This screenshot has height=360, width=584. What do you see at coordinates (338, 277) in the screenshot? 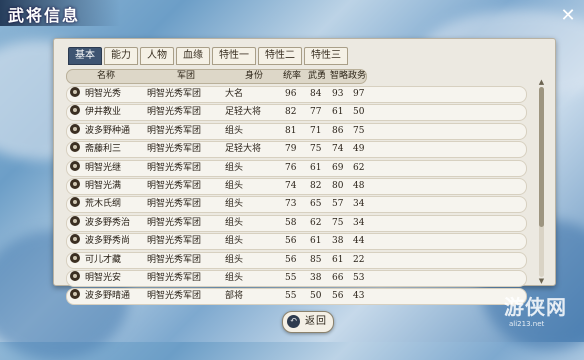
I see `cell-intellect: 66` at bounding box center [338, 277].